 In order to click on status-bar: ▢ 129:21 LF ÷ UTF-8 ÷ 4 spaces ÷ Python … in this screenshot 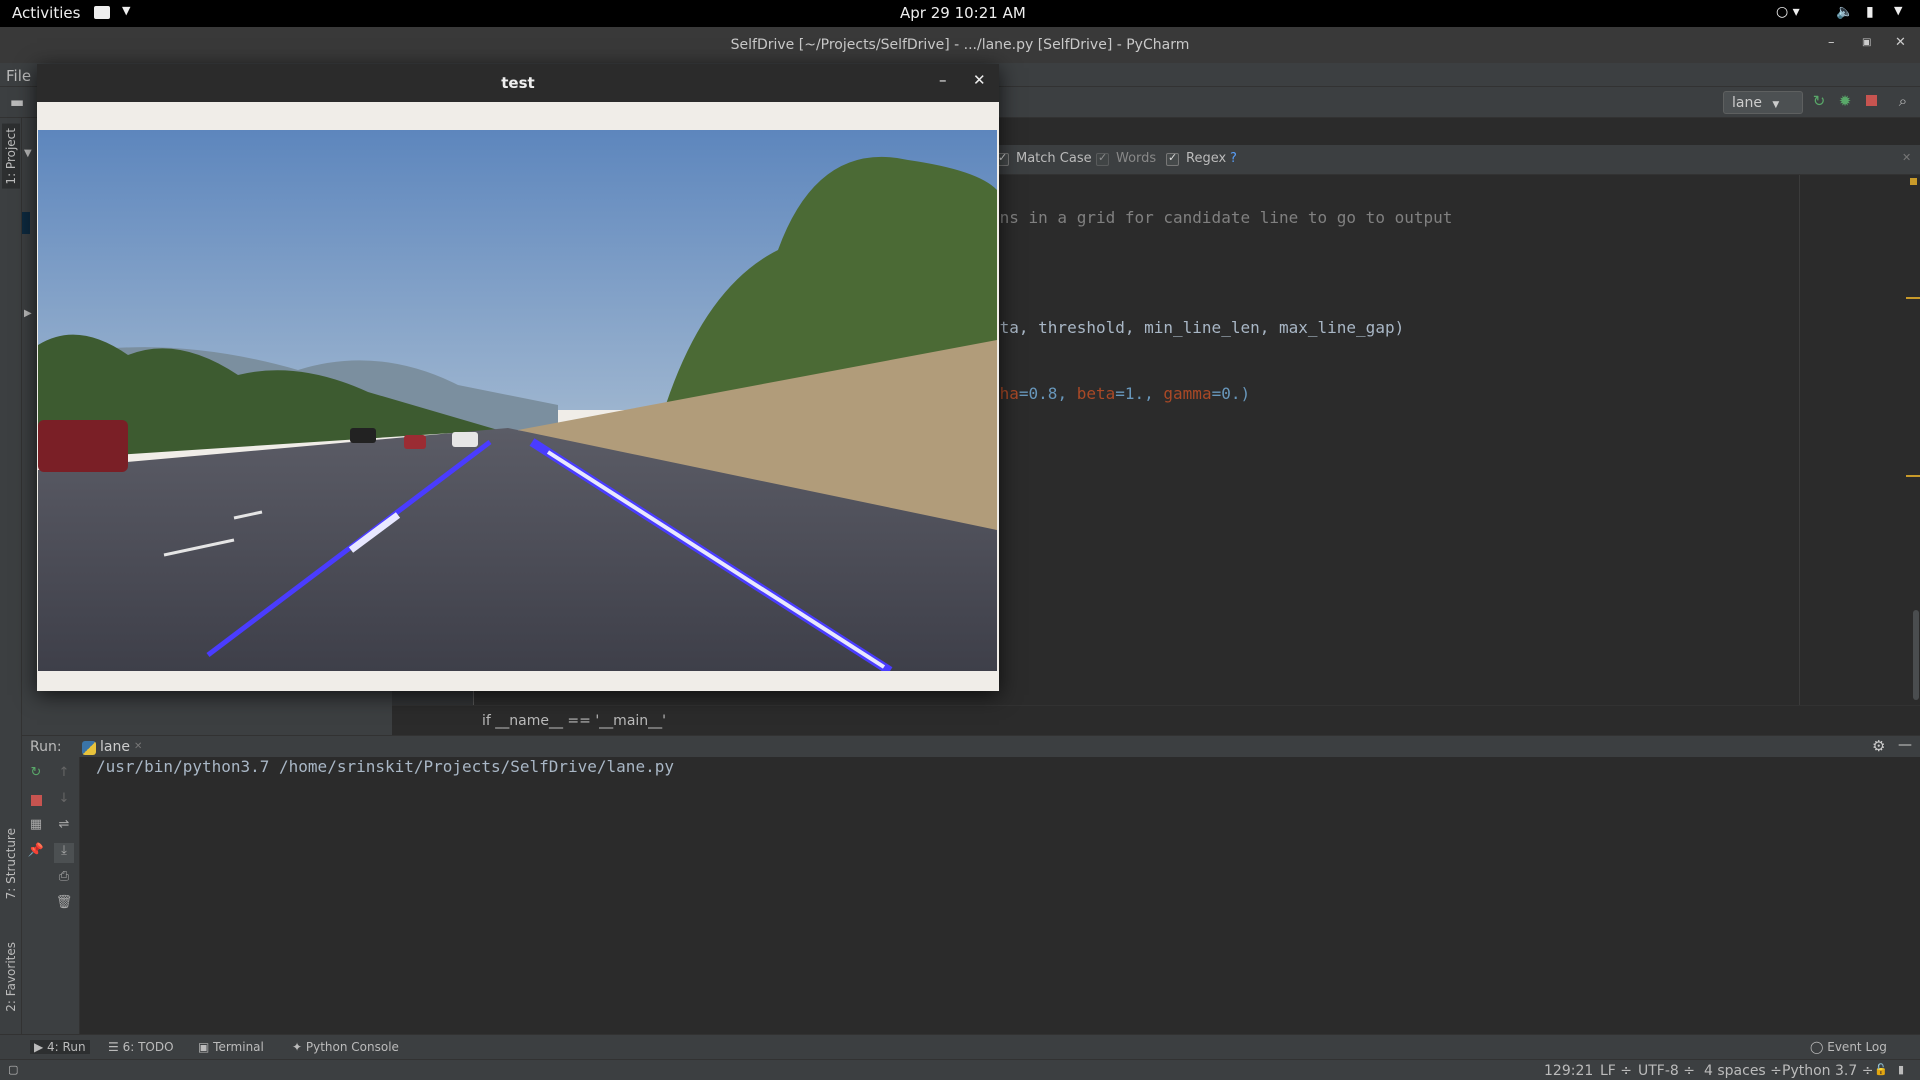, I will do `click(960, 1069)`.